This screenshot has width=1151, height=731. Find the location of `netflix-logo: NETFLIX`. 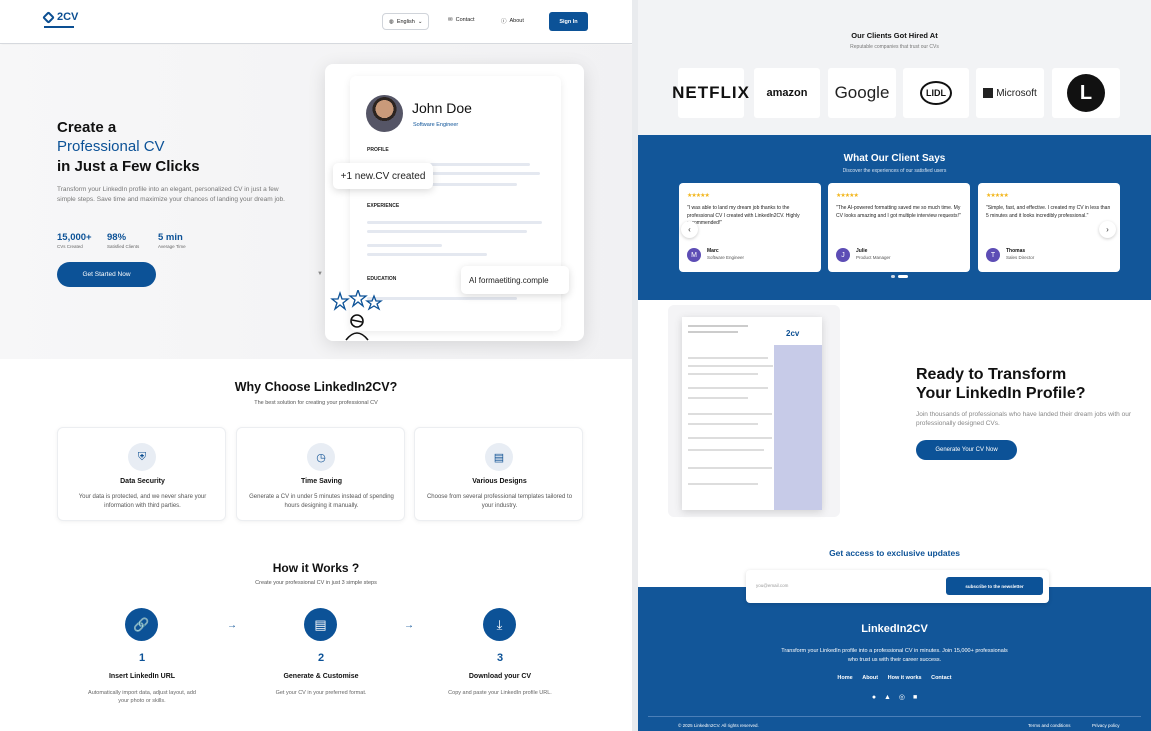

netflix-logo: NETFLIX is located at coordinates (710, 93).